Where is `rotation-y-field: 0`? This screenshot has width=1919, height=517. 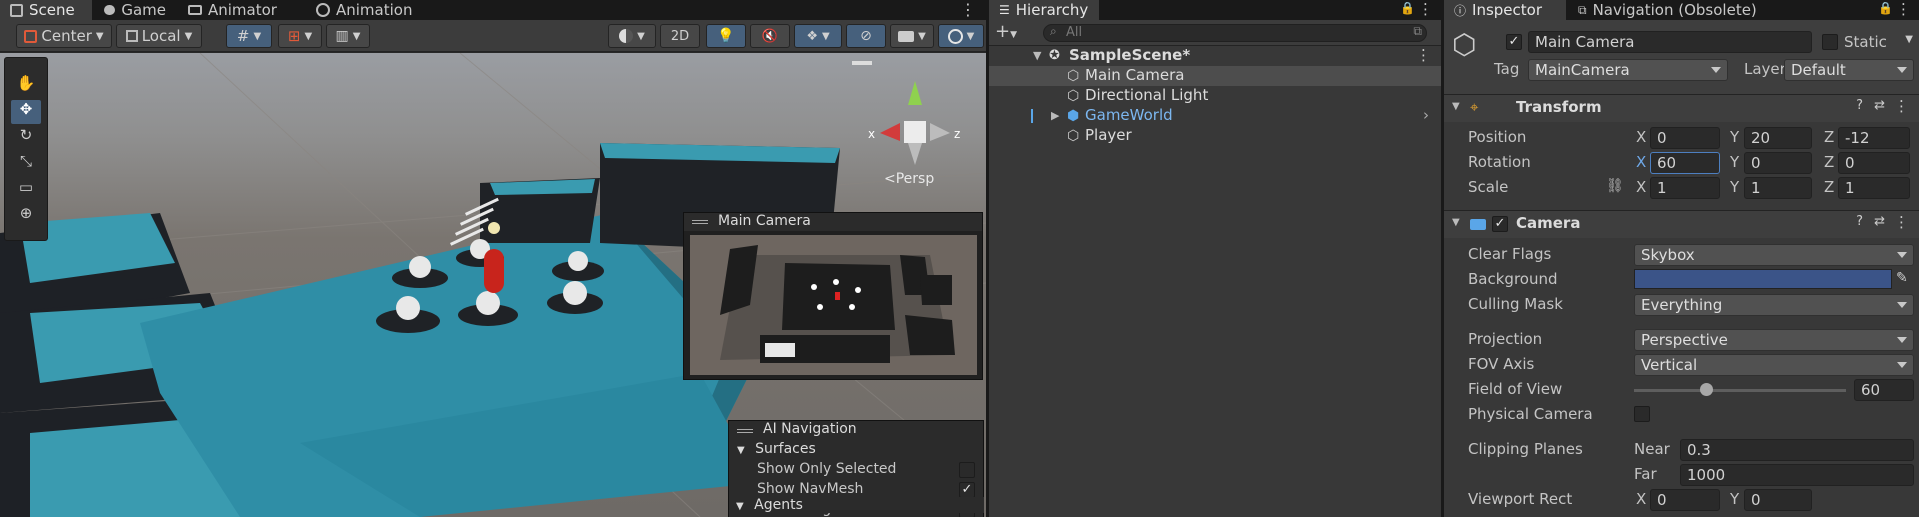
rotation-y-field: 0 is located at coordinates (1778, 163).